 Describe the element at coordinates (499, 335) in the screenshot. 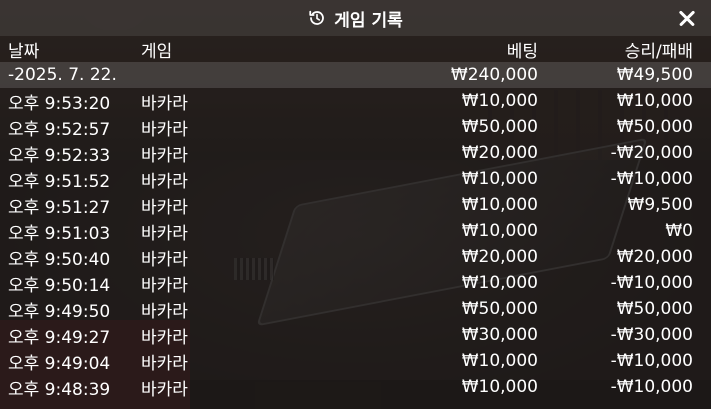

I see `row-bet: ₩30,000` at that location.